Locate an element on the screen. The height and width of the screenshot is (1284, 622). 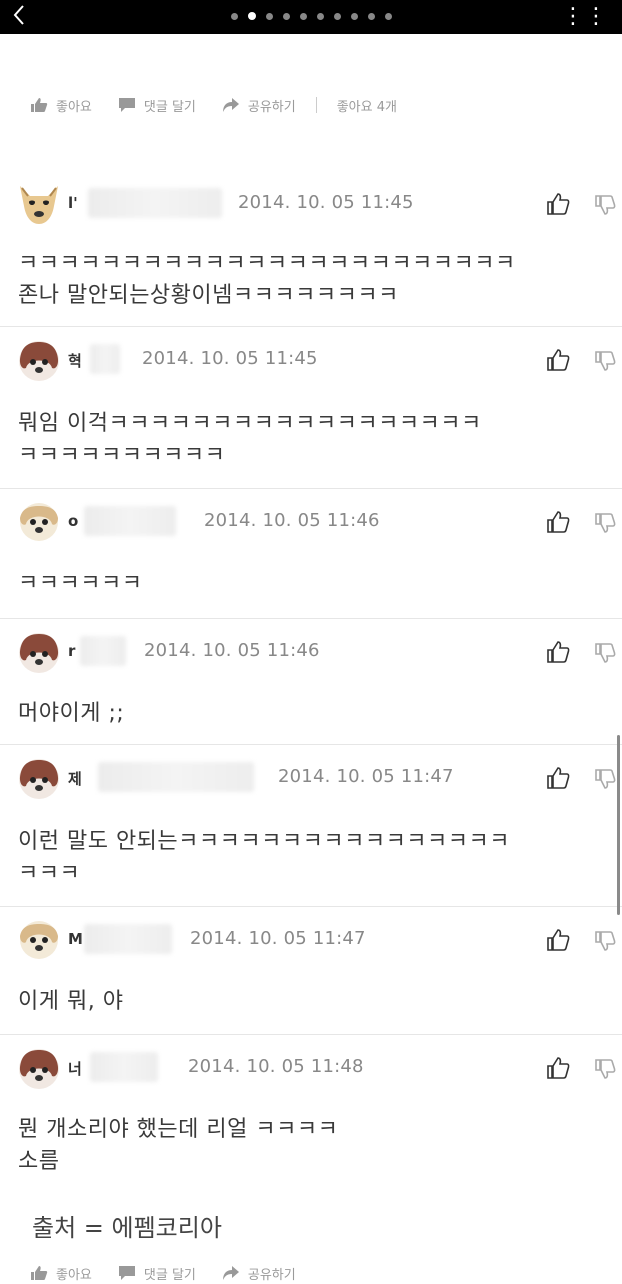
comment-text: 이게 뭐, 야 is located at coordinates (71, 1001).